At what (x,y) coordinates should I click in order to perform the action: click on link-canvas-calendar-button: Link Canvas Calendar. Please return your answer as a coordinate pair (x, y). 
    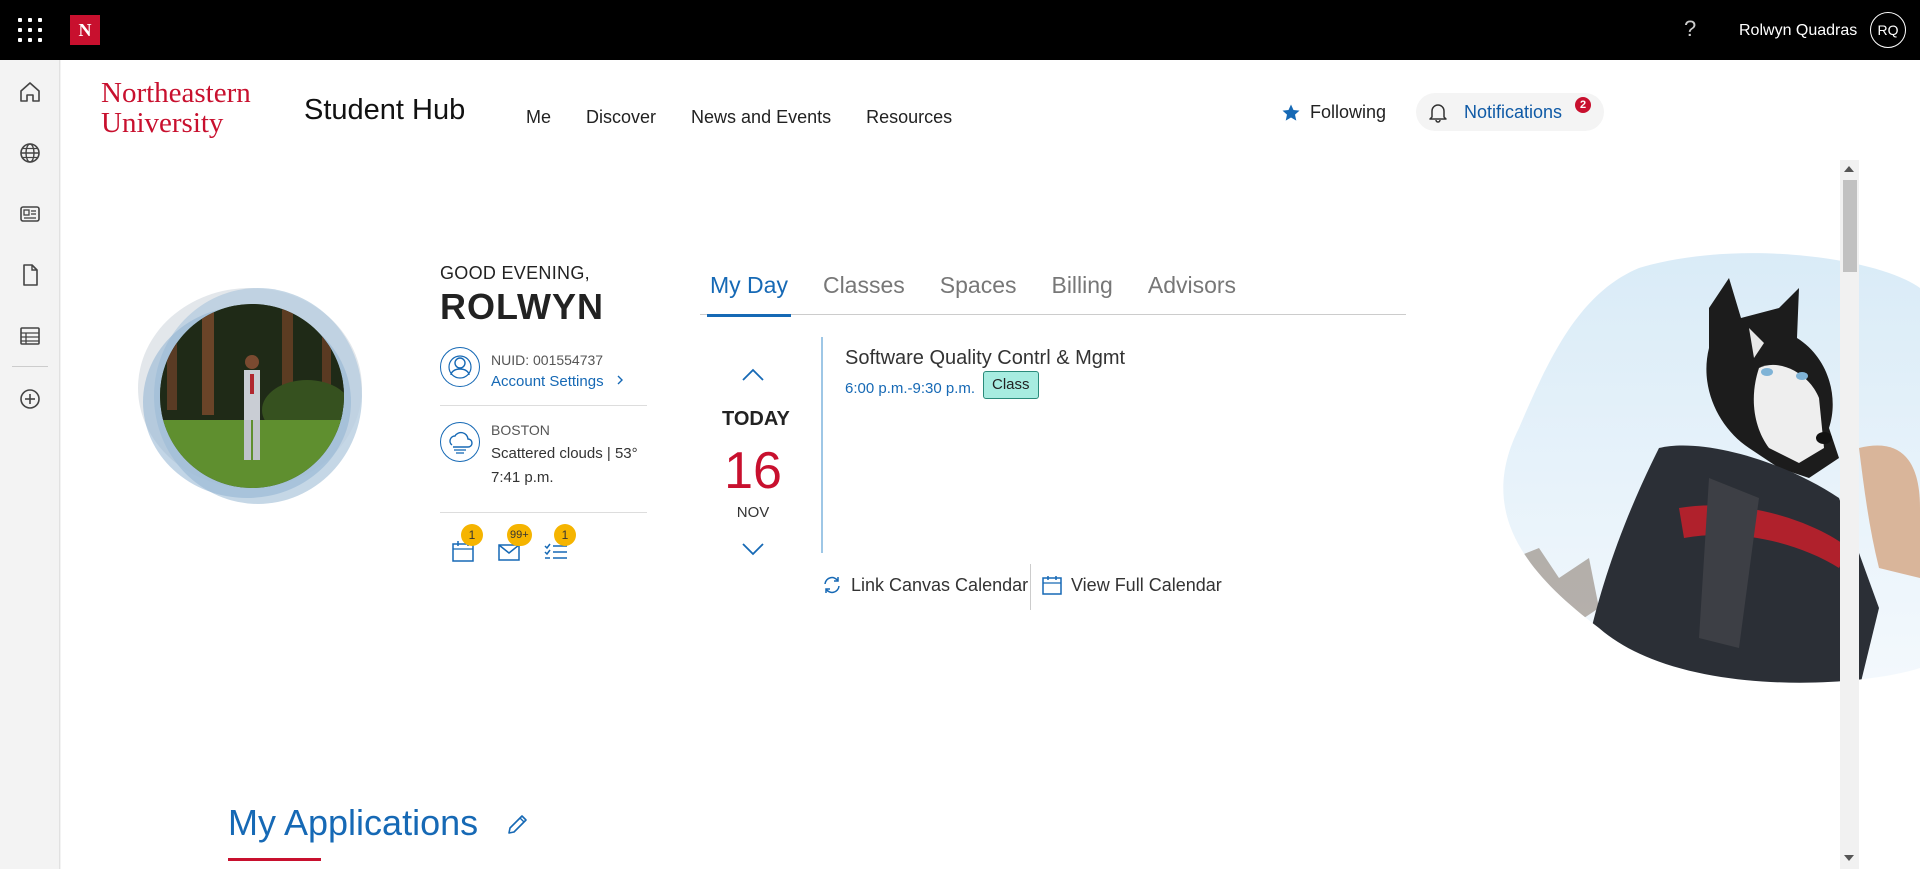
    Looking at the image, I should click on (924, 585).